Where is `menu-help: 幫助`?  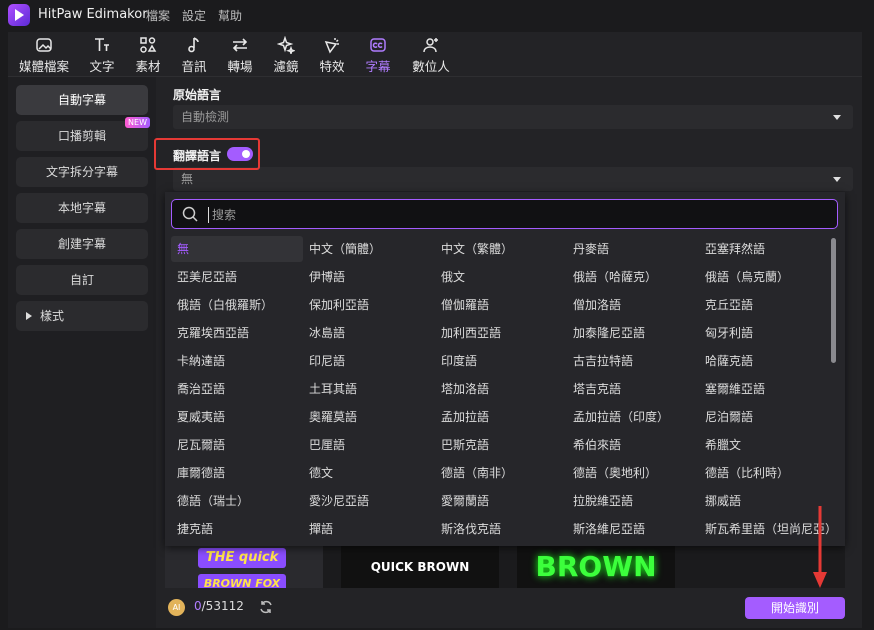
menu-help: 幫助 is located at coordinates (230, 15).